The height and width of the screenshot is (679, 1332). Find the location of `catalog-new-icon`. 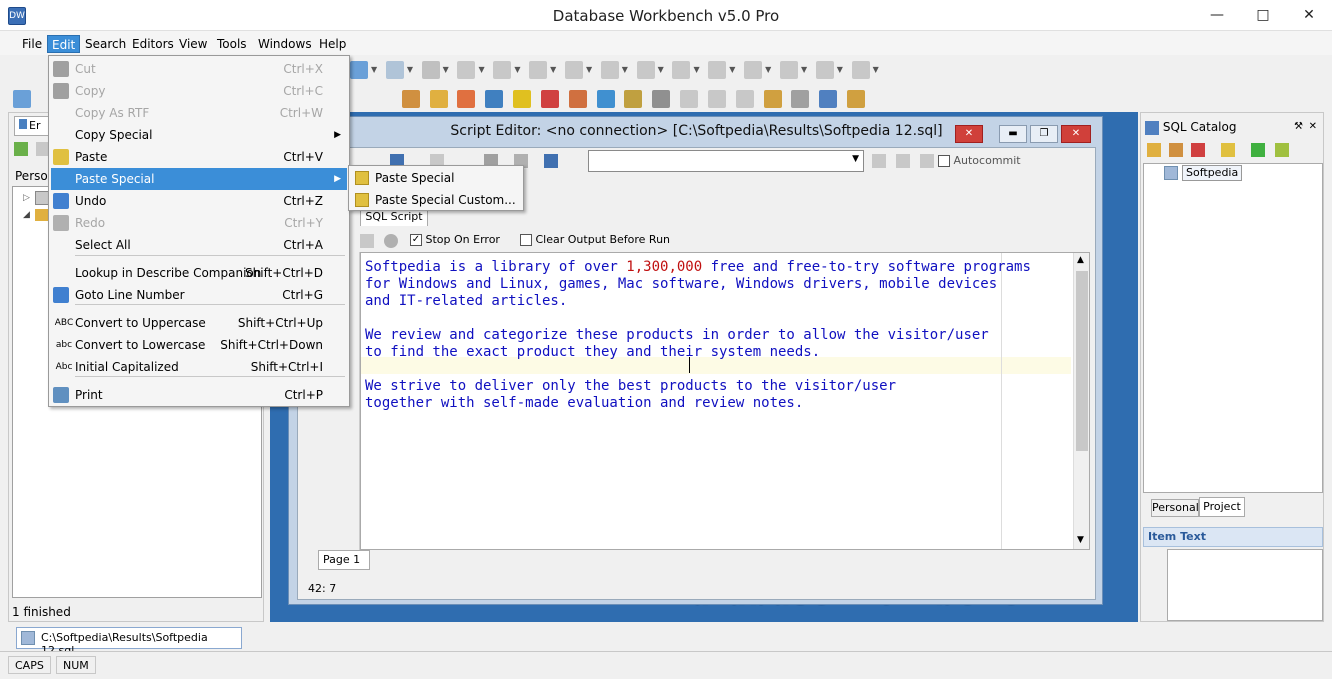

catalog-new-icon is located at coordinates (1154, 150).